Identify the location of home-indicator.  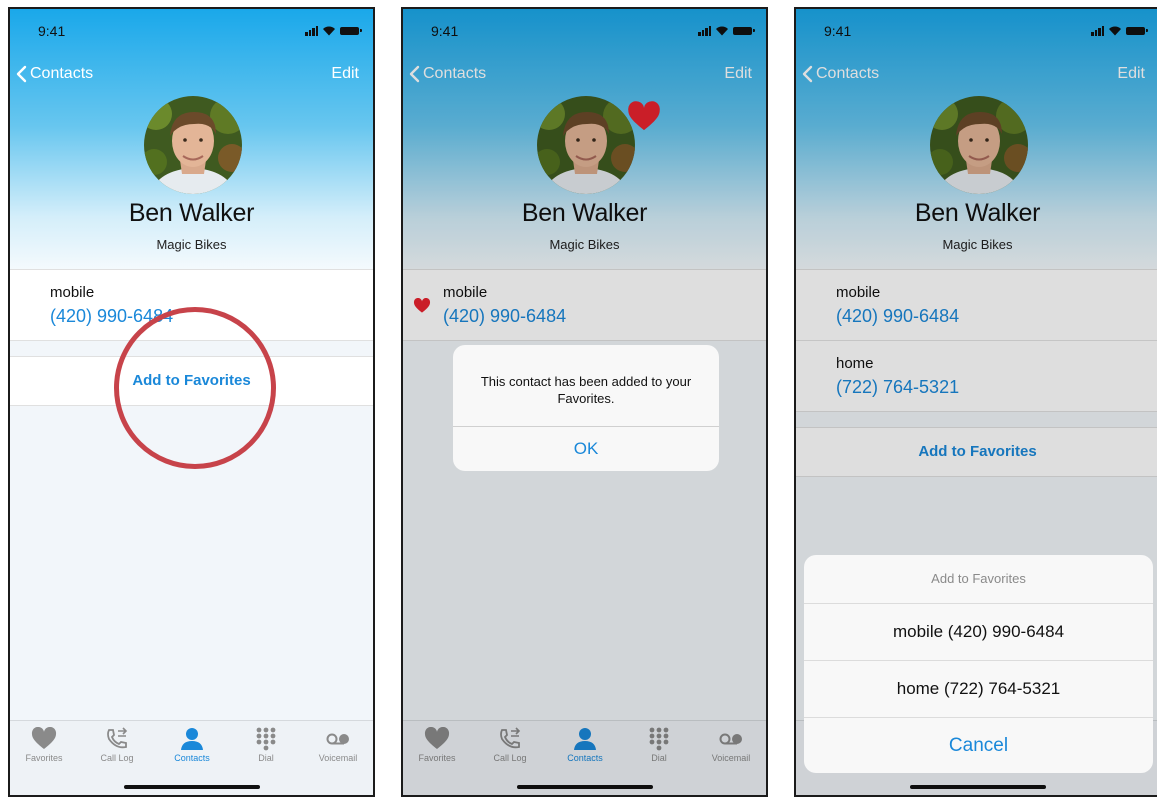
(191, 787).